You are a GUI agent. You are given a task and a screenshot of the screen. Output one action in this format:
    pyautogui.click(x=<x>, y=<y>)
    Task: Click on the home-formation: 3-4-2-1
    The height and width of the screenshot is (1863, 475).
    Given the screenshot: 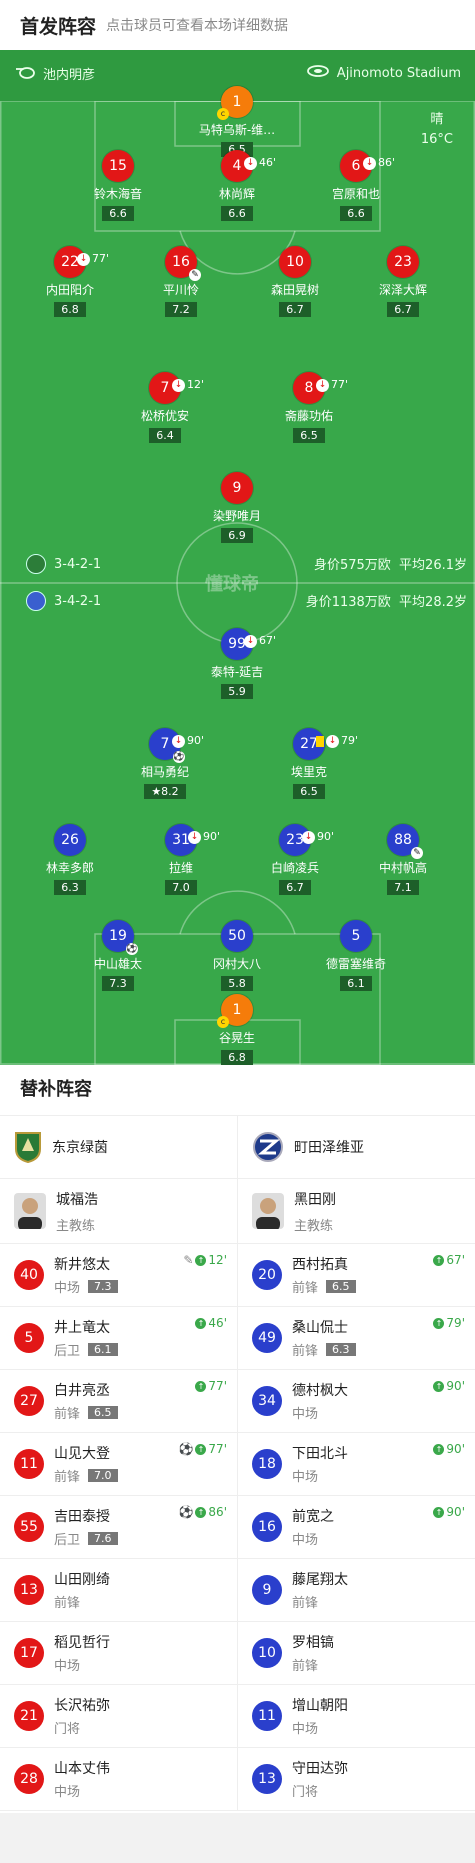 What is the action you would take?
    pyautogui.click(x=78, y=564)
    